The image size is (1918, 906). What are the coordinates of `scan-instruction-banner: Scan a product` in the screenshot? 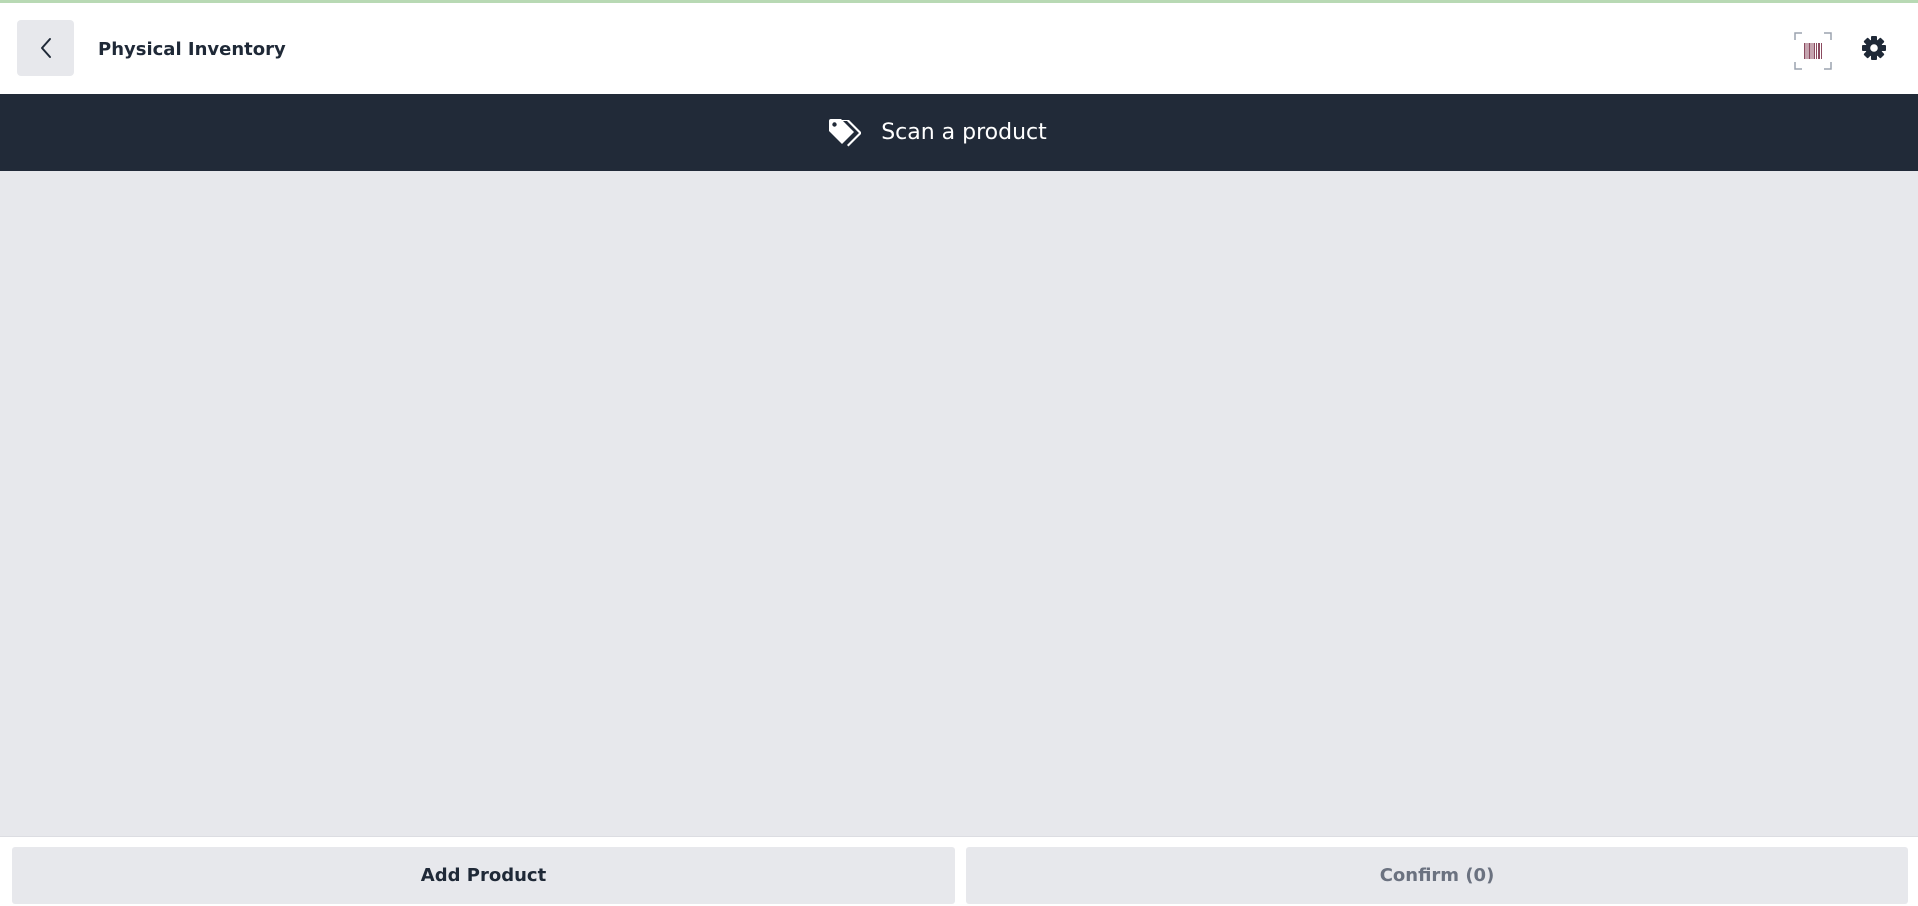 It's located at (959, 132).